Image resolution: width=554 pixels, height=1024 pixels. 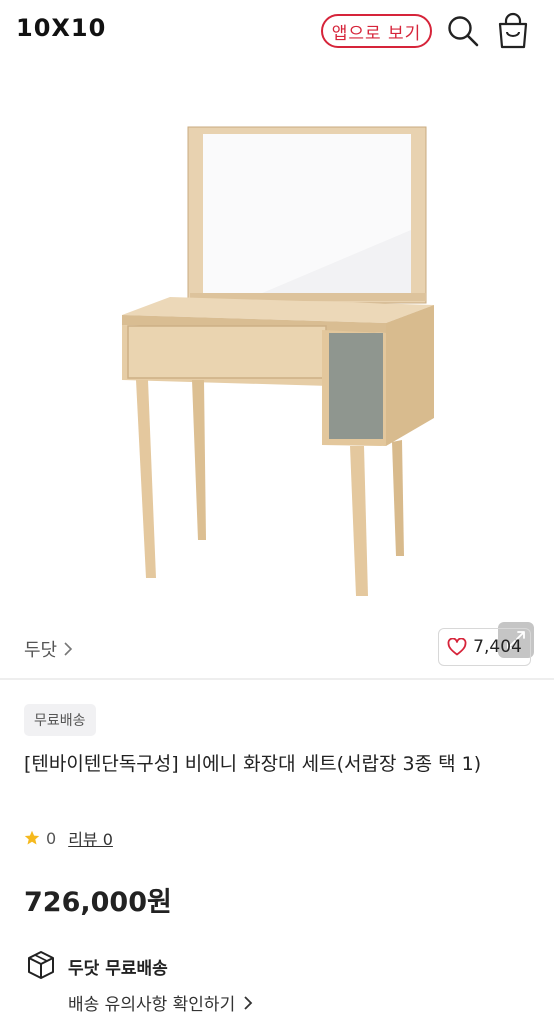 What do you see at coordinates (277, 648) in the screenshot?
I see `brand-row: 두닷 7,404` at bounding box center [277, 648].